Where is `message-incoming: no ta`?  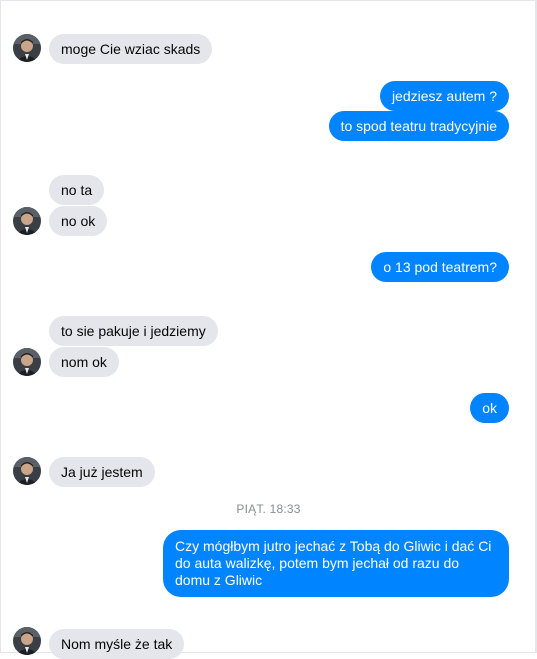
message-incoming: no ta is located at coordinates (77, 190).